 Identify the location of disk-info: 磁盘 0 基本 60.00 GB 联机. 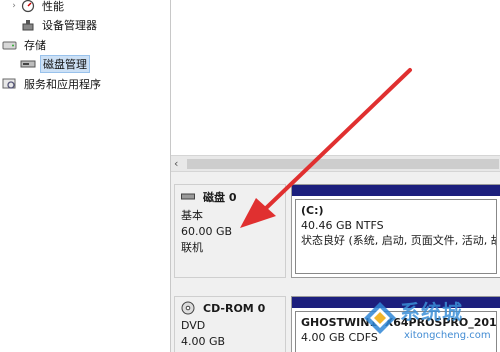
(230, 231).